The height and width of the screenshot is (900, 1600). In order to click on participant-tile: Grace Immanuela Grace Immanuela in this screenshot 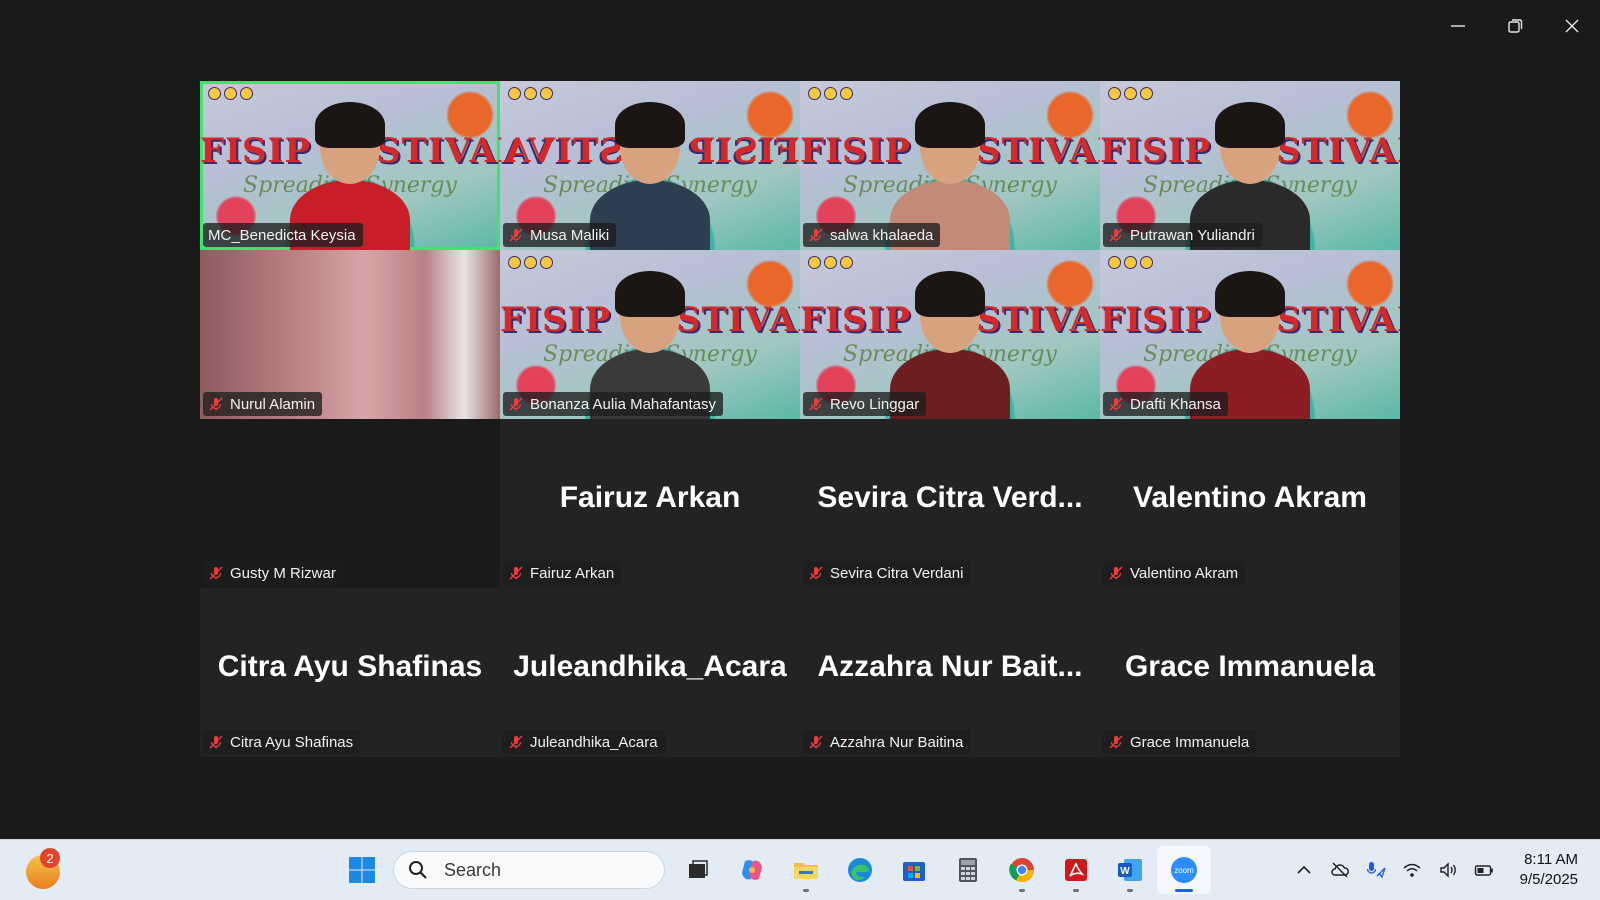, I will do `click(1250, 672)`.